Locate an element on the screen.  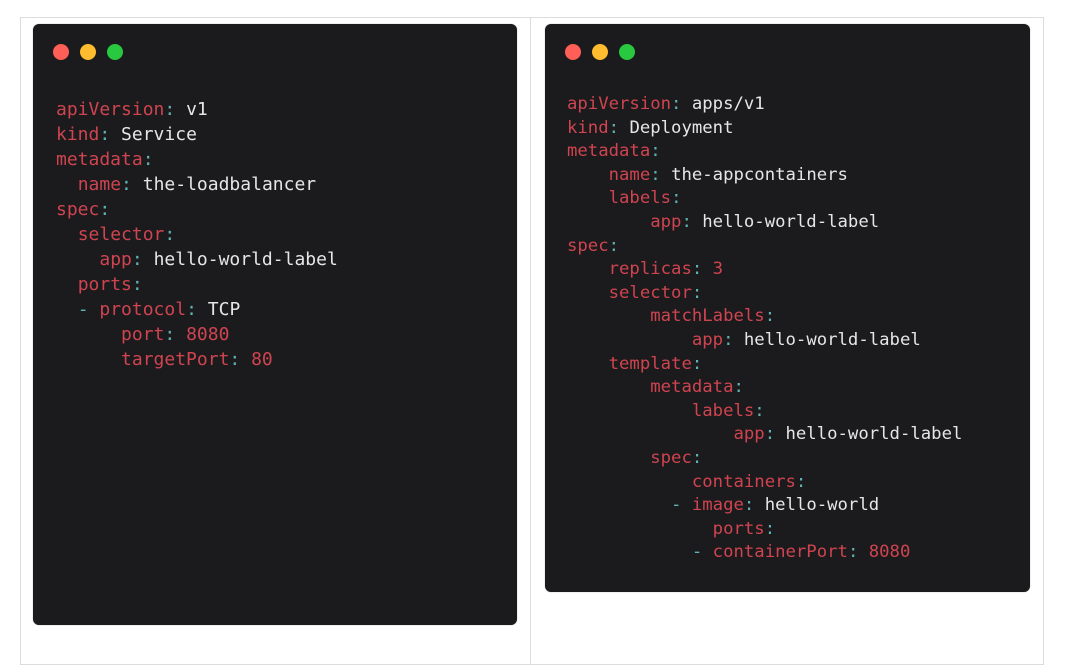
code-line: name: the-loadbalancer is located at coordinates (197, 184).